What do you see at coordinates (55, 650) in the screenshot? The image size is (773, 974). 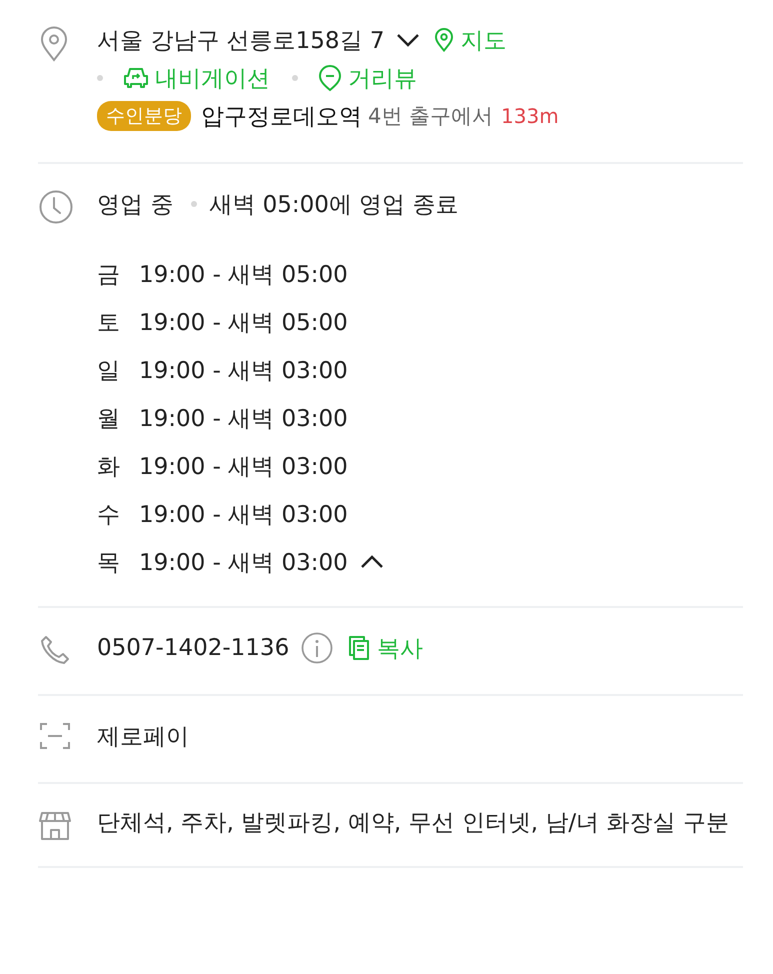 I see `phone-icon` at bounding box center [55, 650].